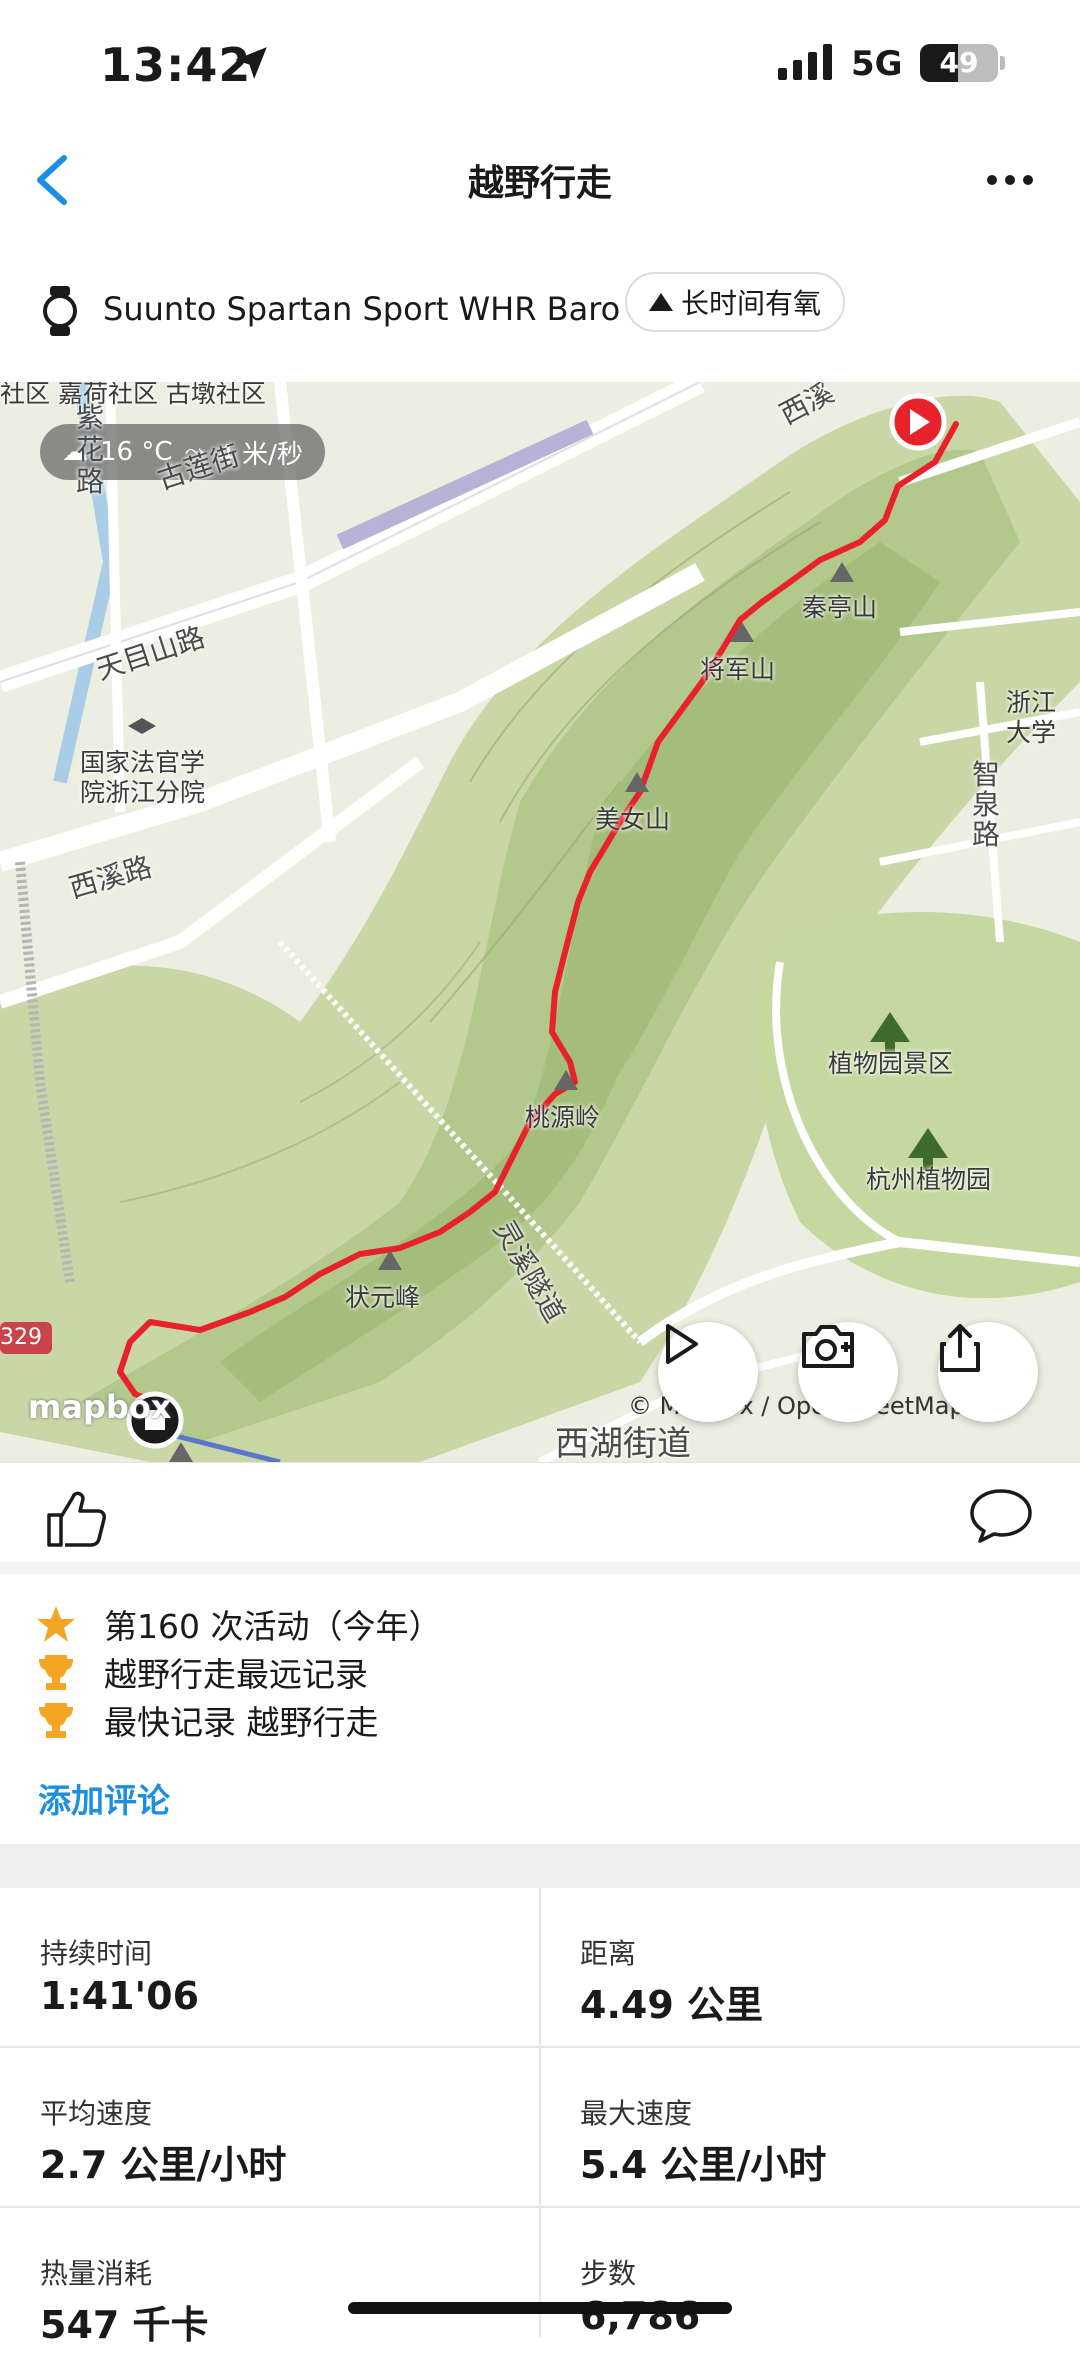 The width and height of the screenshot is (1080, 2368). I want to click on map-label-law-school: 国家法官学院浙江分院, so click(143, 777).